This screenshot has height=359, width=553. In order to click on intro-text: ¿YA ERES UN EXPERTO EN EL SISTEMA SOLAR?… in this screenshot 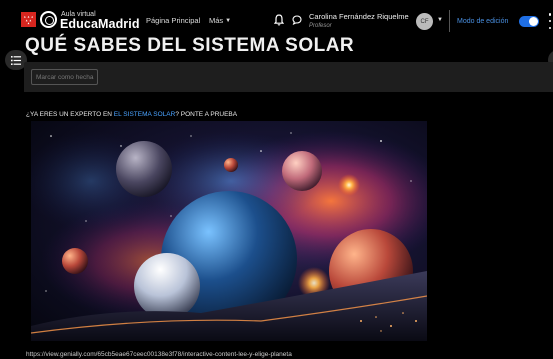, I will do `click(132, 115)`.